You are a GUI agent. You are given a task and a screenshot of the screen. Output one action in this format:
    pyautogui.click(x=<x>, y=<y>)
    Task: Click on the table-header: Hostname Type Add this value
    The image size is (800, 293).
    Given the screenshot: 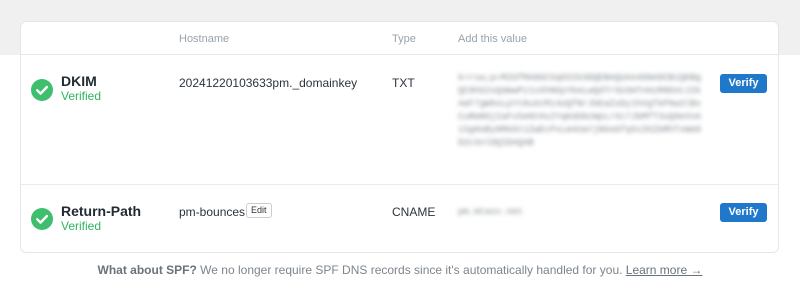 What is the action you would take?
    pyautogui.click(x=399, y=38)
    